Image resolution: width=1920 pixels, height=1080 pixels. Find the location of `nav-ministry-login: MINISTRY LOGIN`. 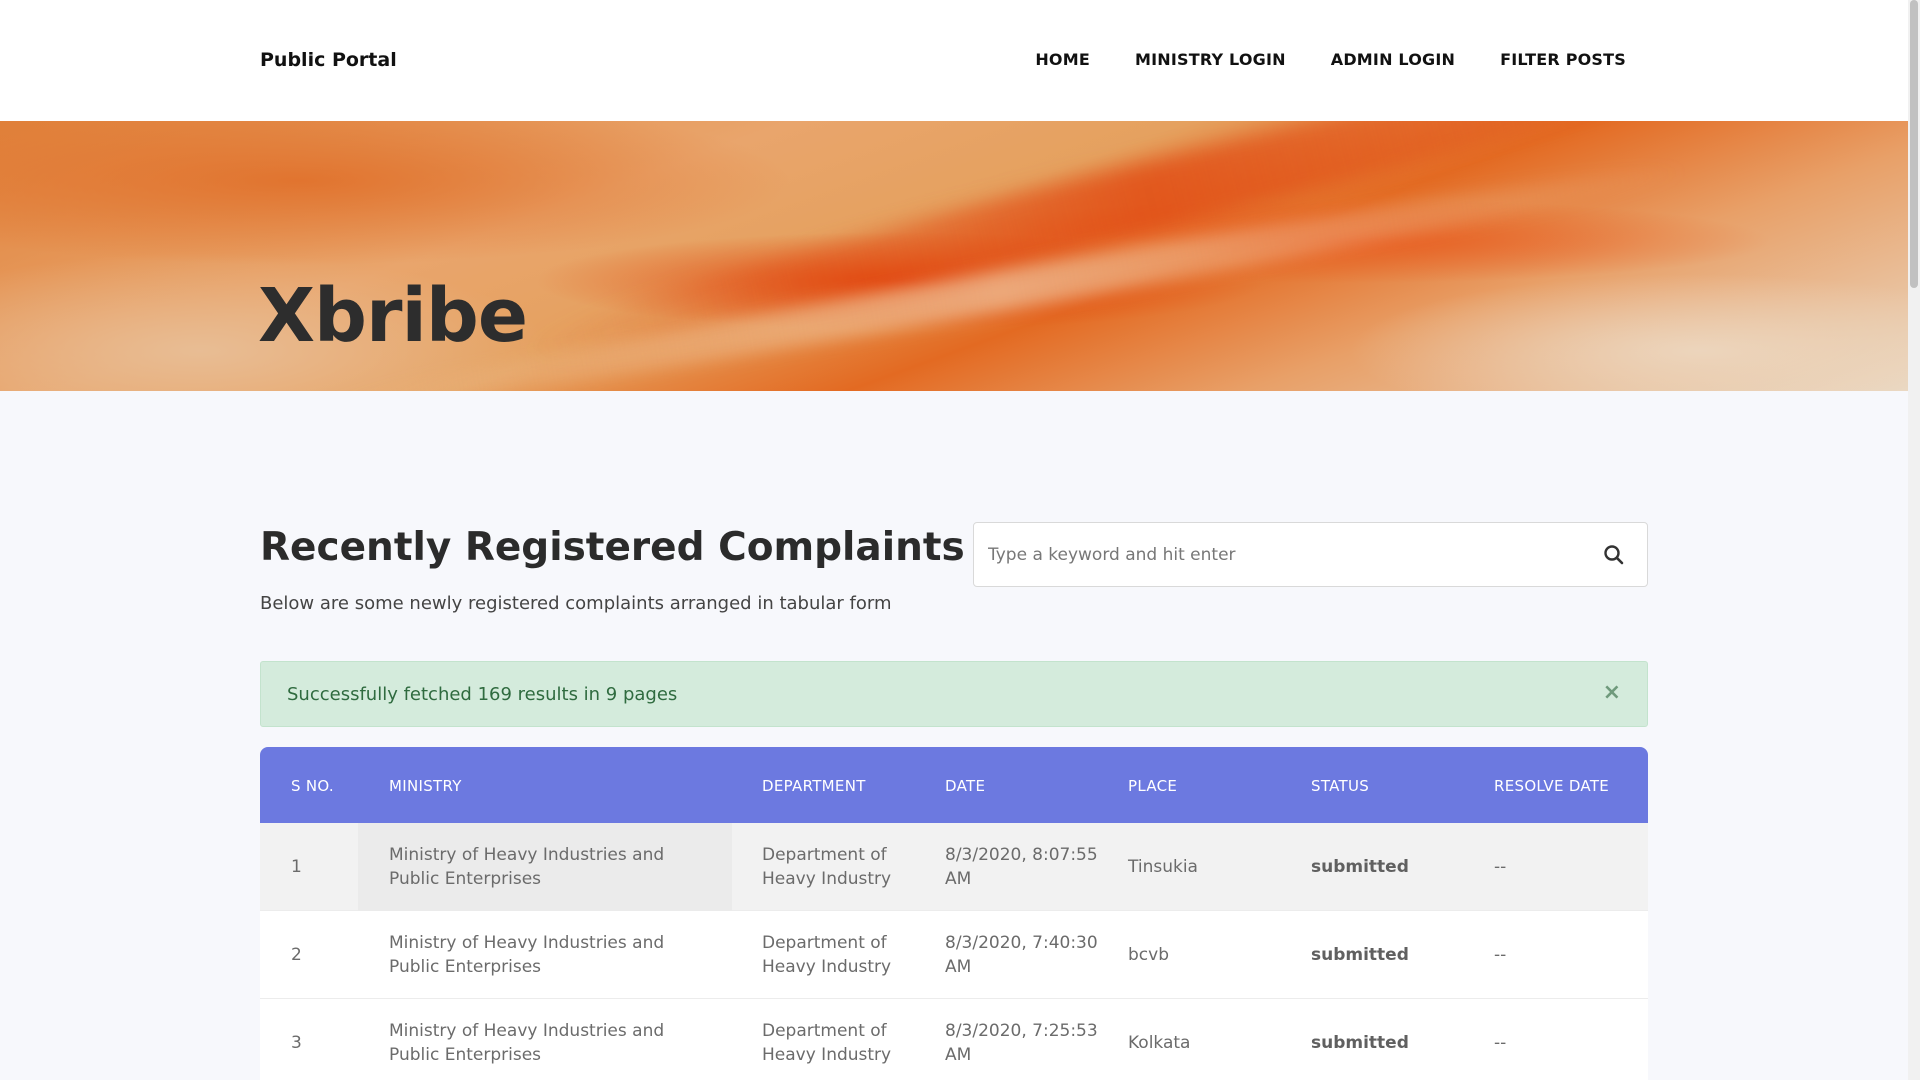

nav-ministry-login: MINISTRY LOGIN is located at coordinates (1210, 59).